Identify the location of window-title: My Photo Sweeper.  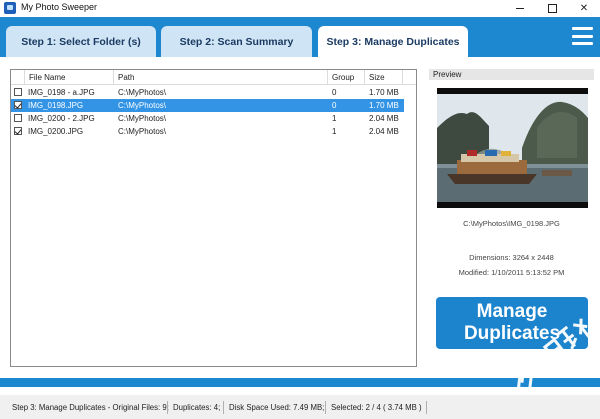
(59, 7).